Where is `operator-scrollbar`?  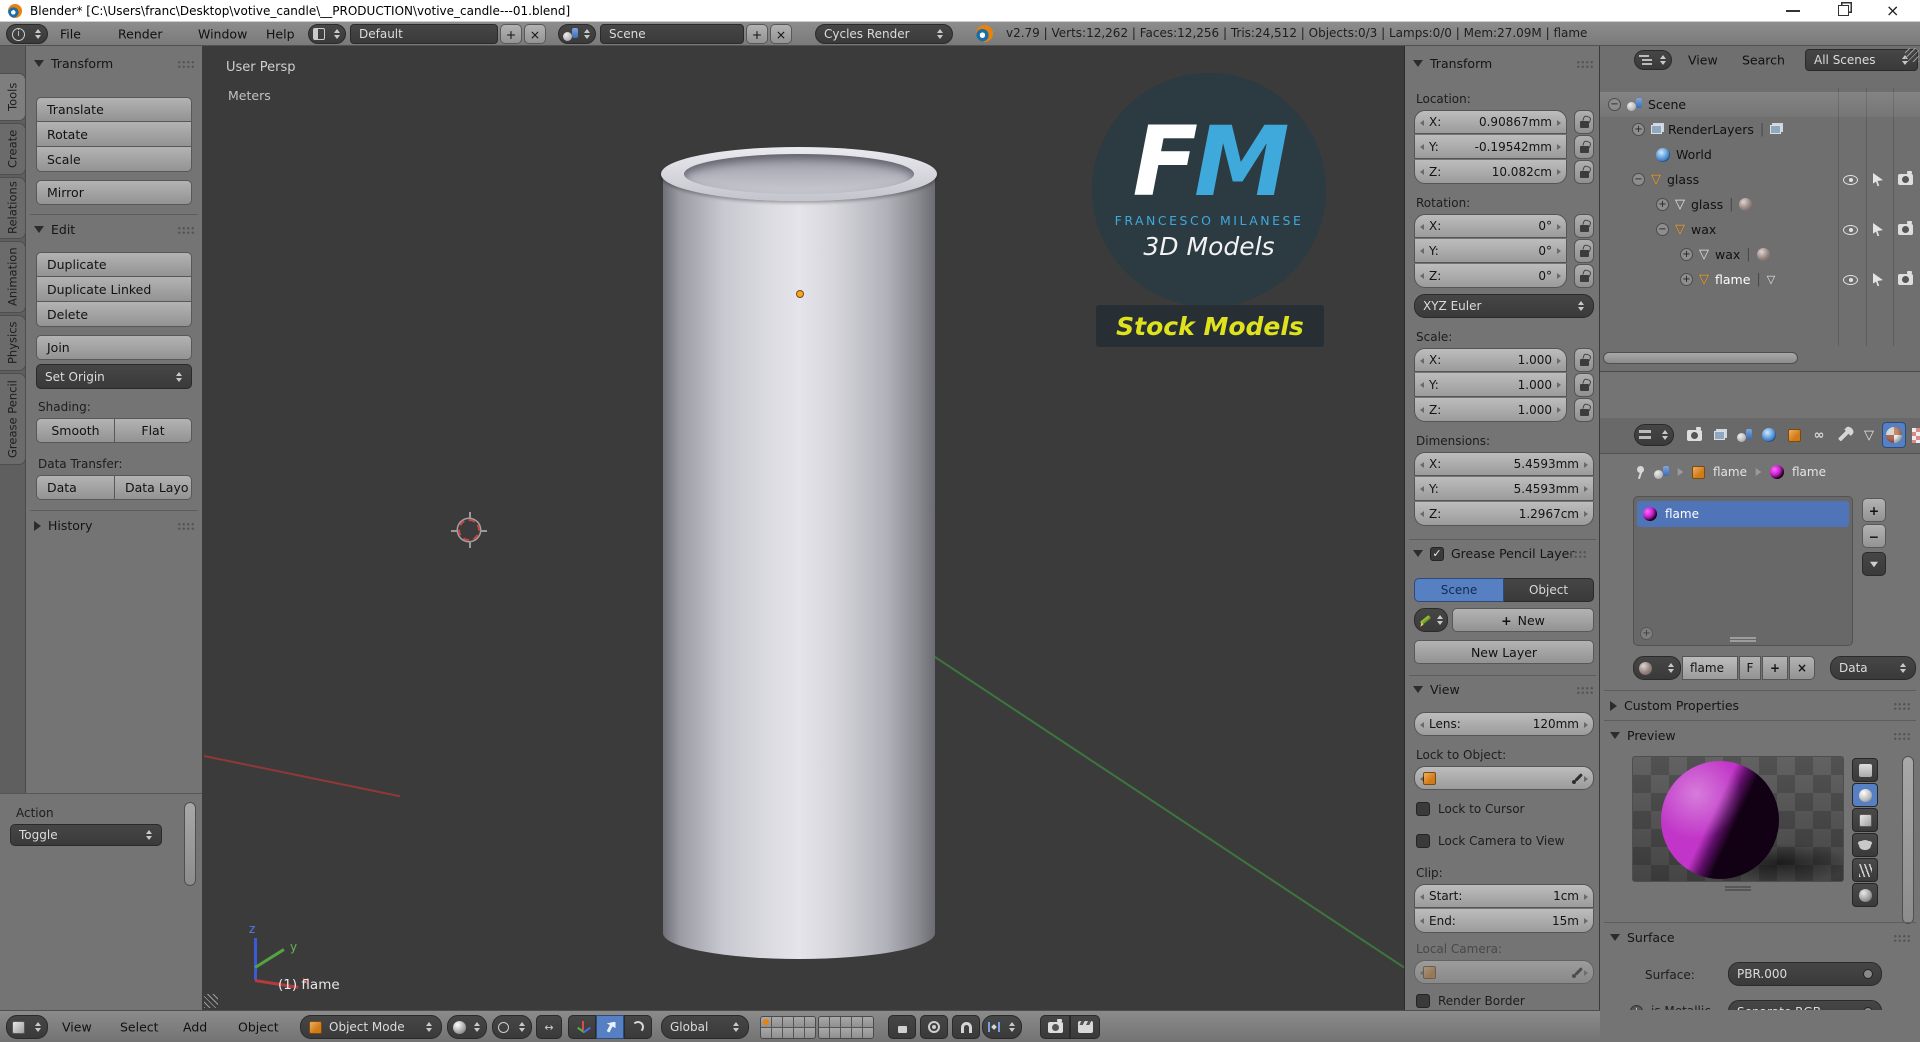 operator-scrollbar is located at coordinates (190, 844).